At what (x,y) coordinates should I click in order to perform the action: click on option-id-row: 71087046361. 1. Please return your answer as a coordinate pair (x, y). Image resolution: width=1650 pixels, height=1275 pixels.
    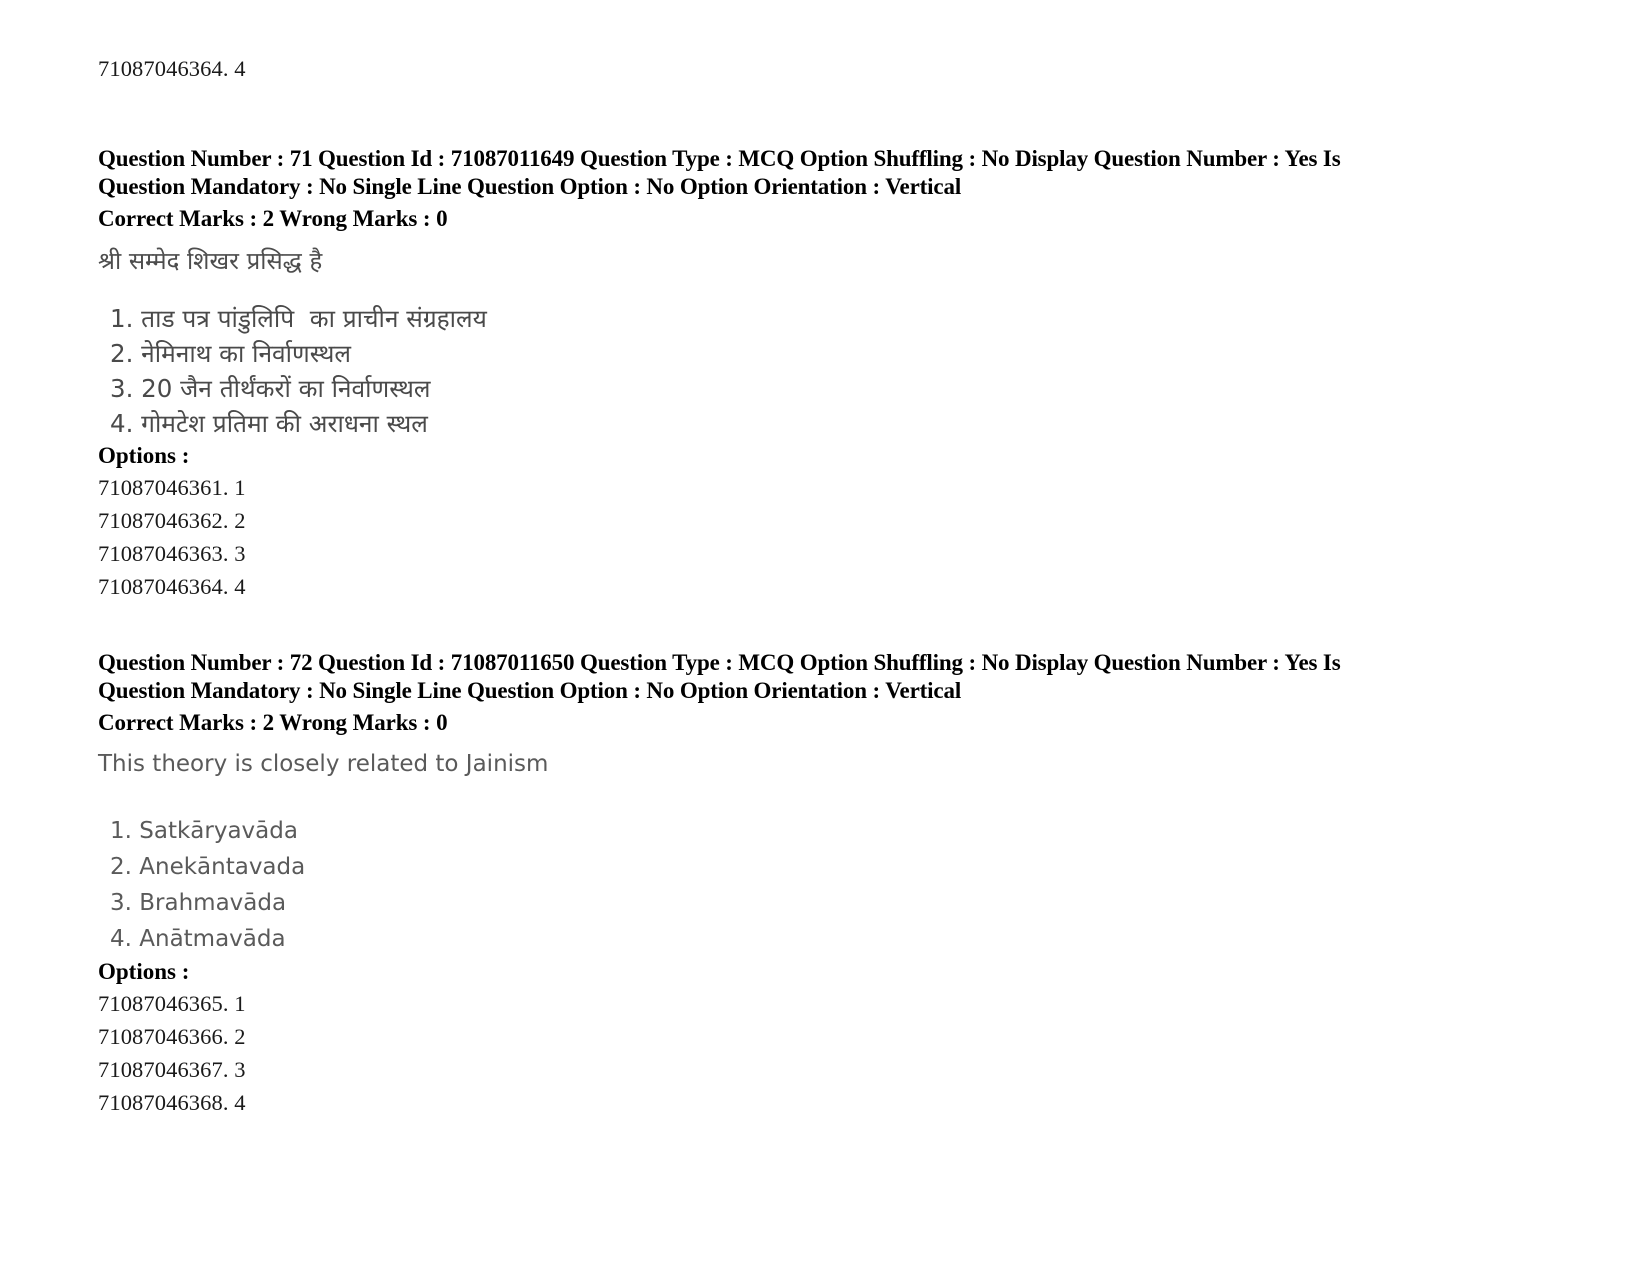
    Looking at the image, I should click on (172, 487).